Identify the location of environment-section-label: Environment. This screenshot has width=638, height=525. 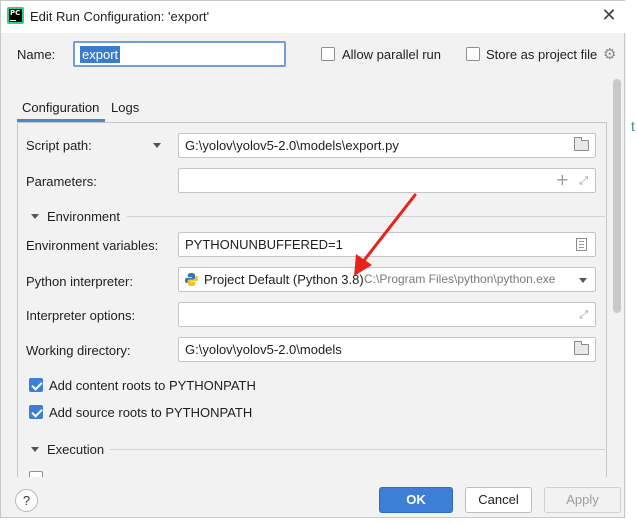
(83, 216).